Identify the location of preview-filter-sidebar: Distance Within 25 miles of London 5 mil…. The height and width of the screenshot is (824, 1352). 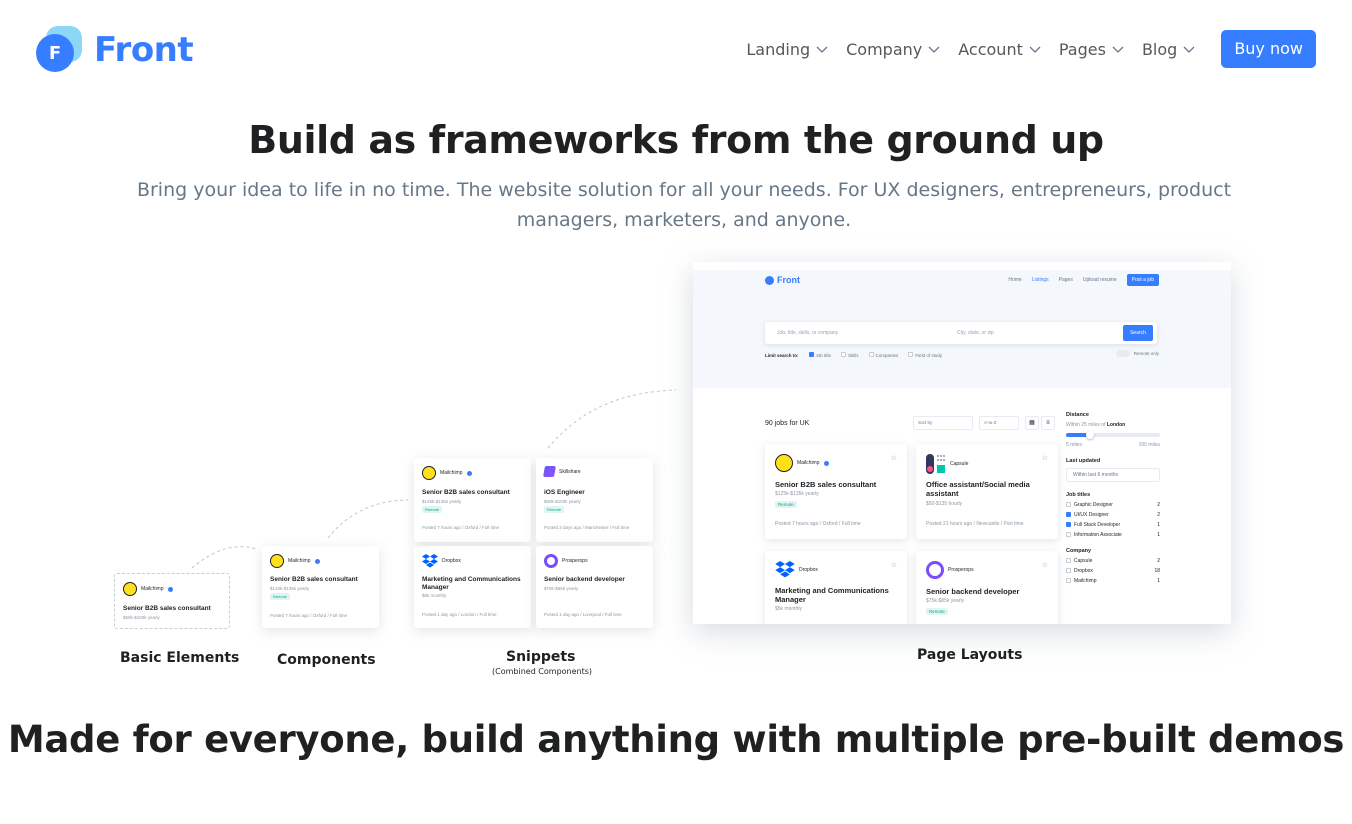
(1113, 500).